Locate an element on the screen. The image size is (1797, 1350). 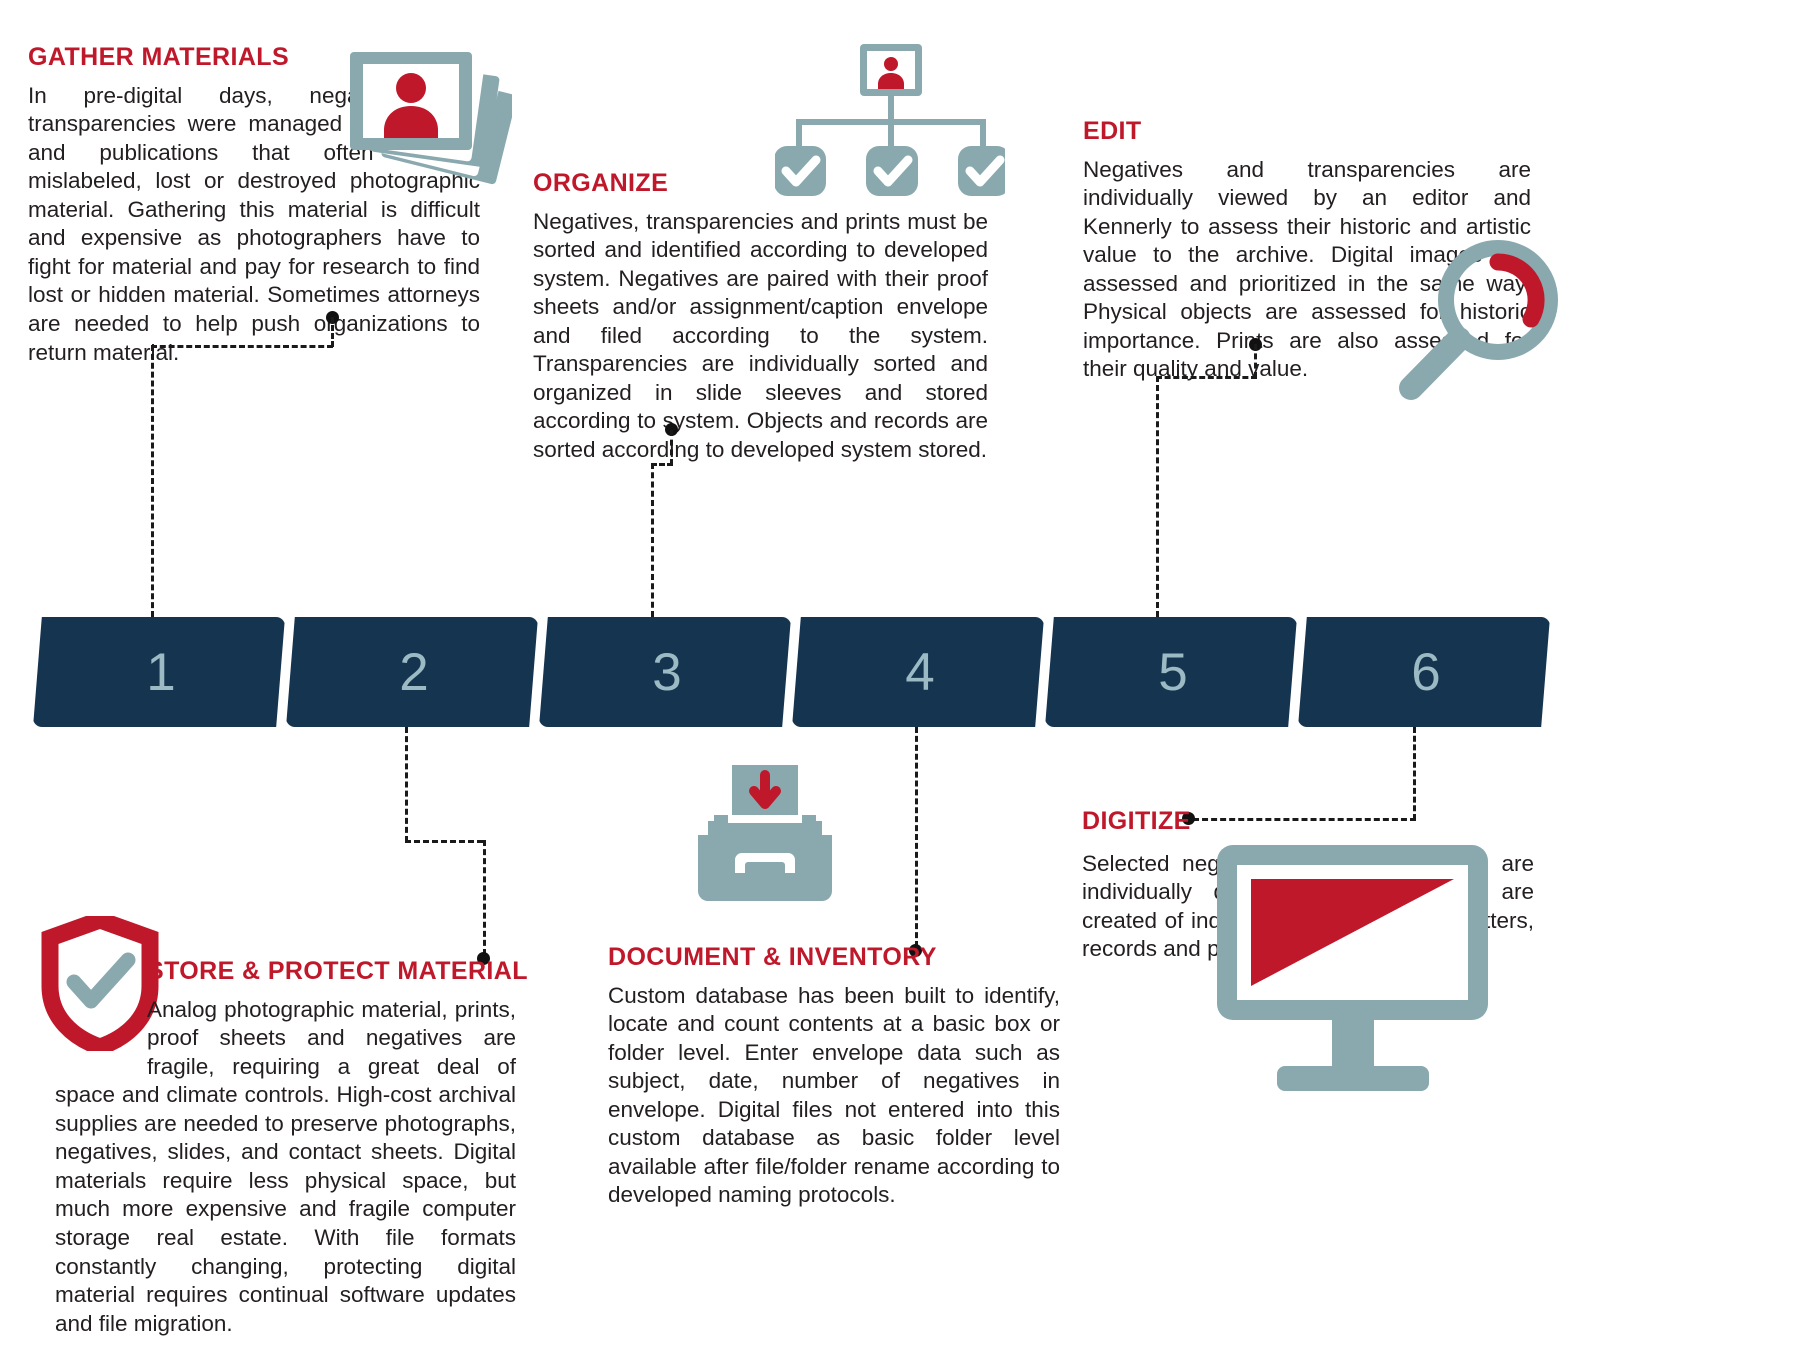
section-title-document: DOCUMENT & INVENTORY is located at coordinates (772, 957).